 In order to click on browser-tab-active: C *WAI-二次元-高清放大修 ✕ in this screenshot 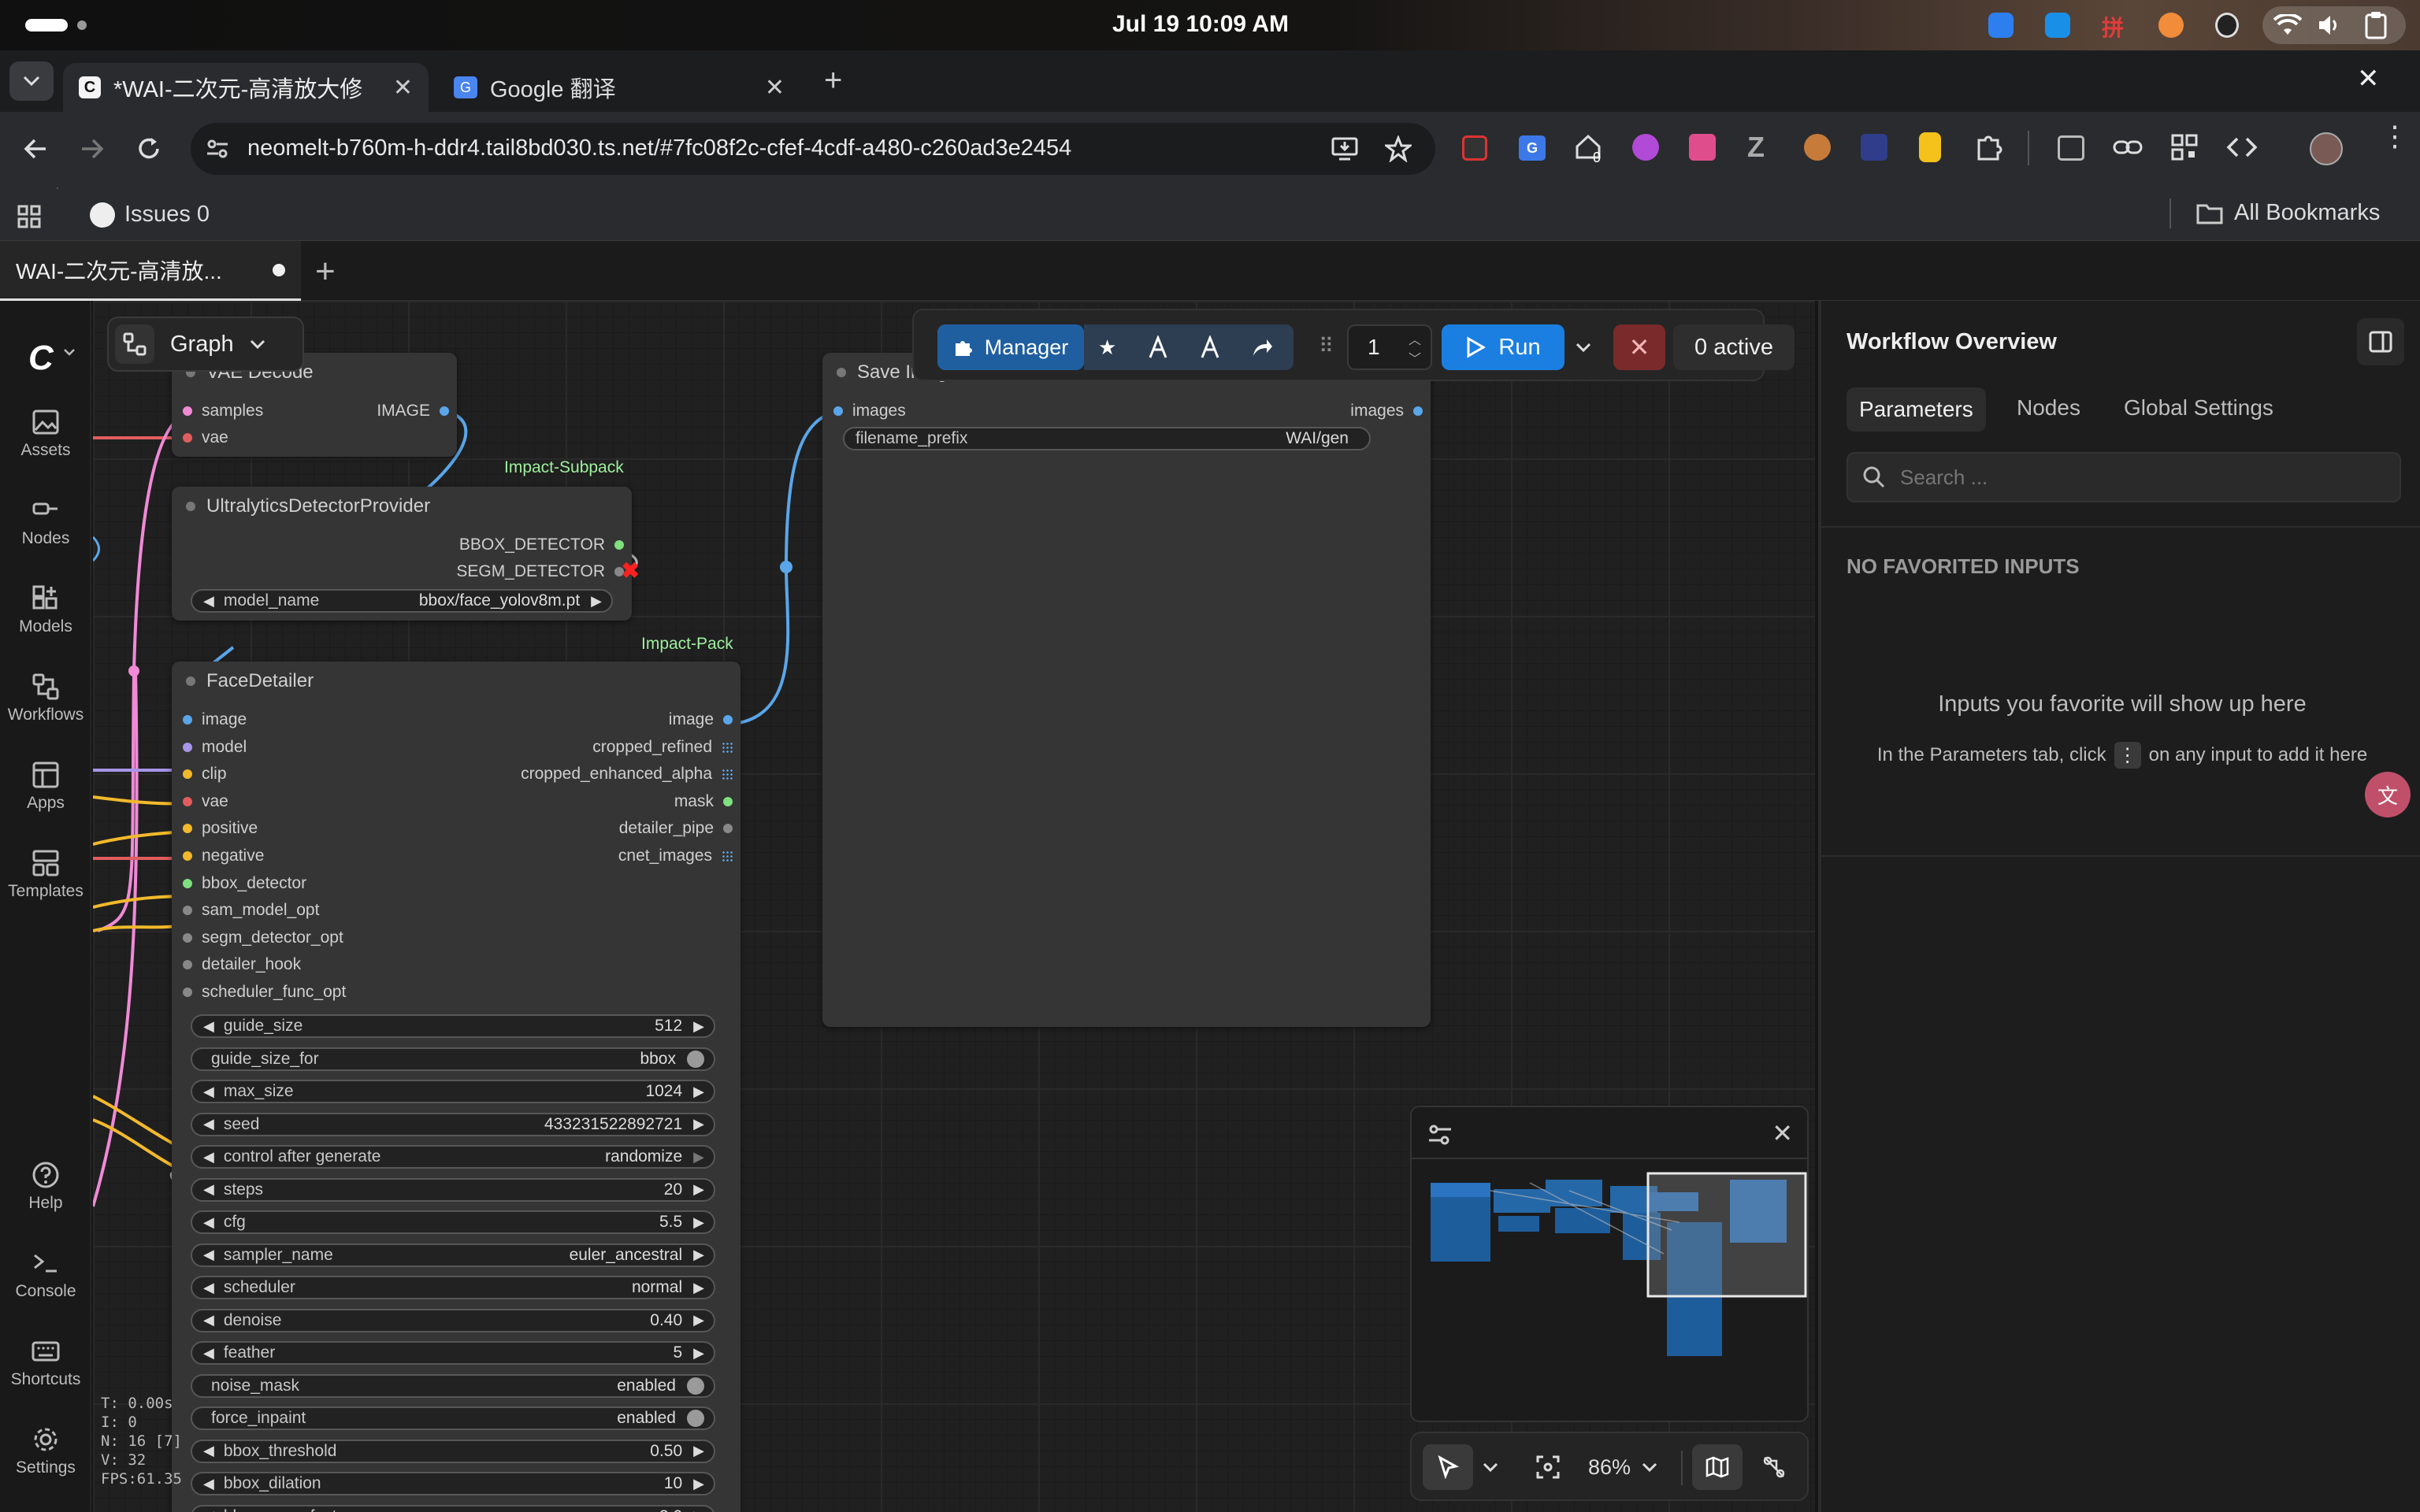, I will do `click(246, 87)`.